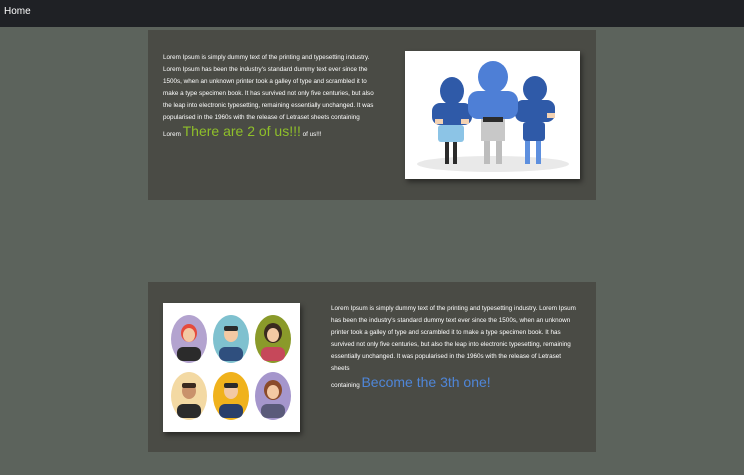  I want to click on team-highlight: There are 2 of us!!!, so click(241, 131).